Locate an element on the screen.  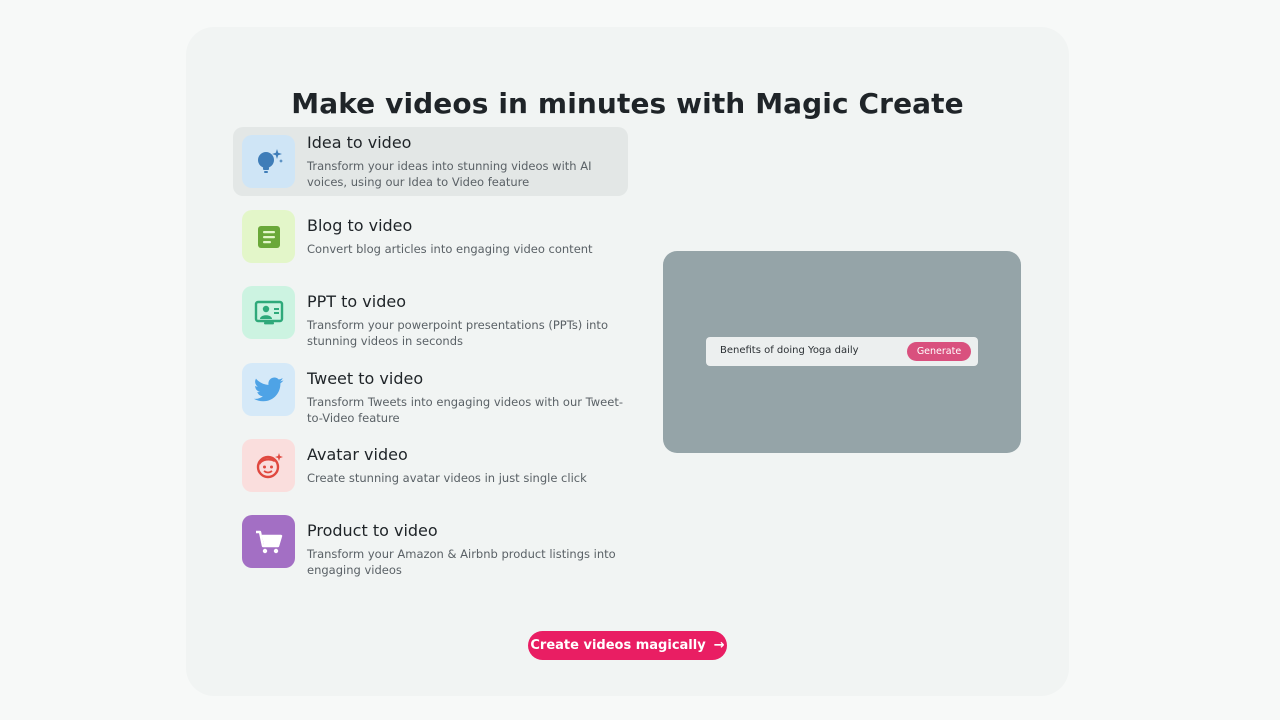
presentation-icon is located at coordinates (268, 312).